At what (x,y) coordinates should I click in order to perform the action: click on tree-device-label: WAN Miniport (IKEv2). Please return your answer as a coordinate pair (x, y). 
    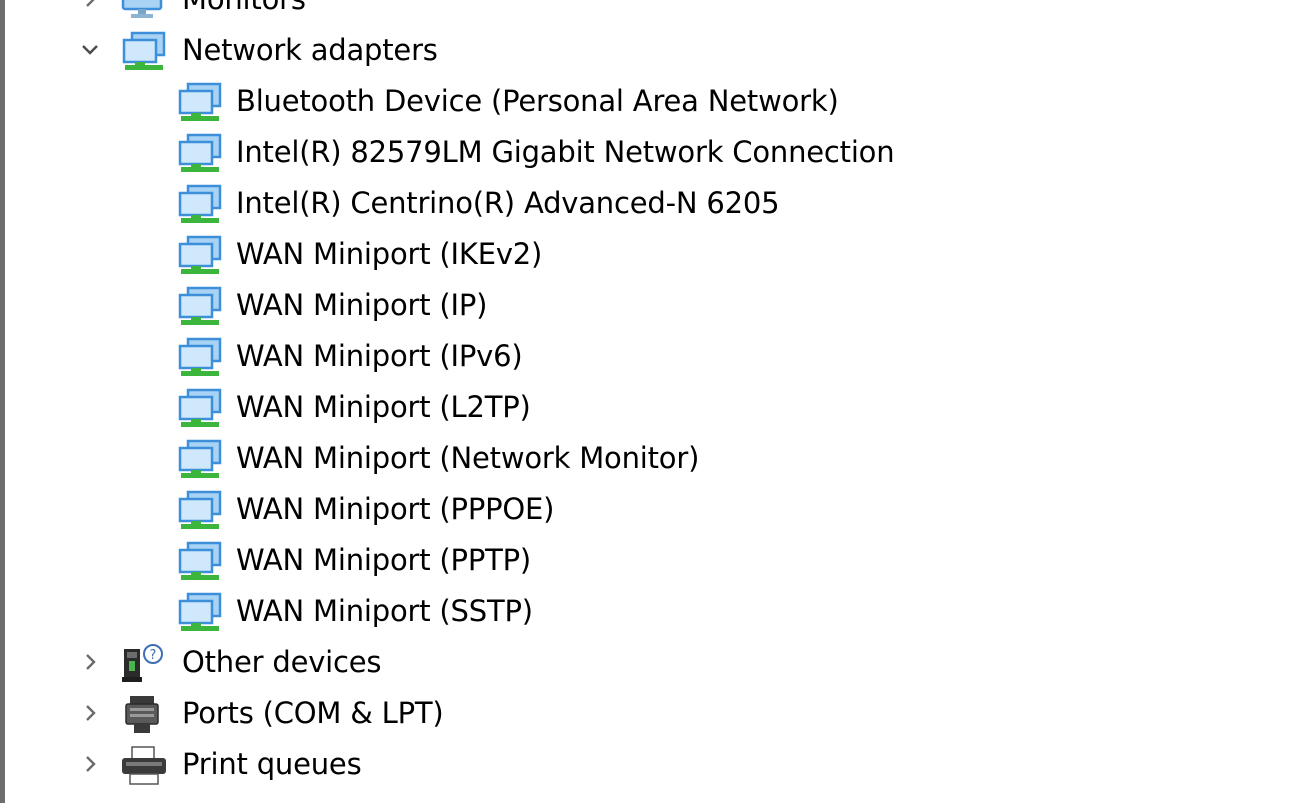
    Looking at the image, I should click on (389, 254).